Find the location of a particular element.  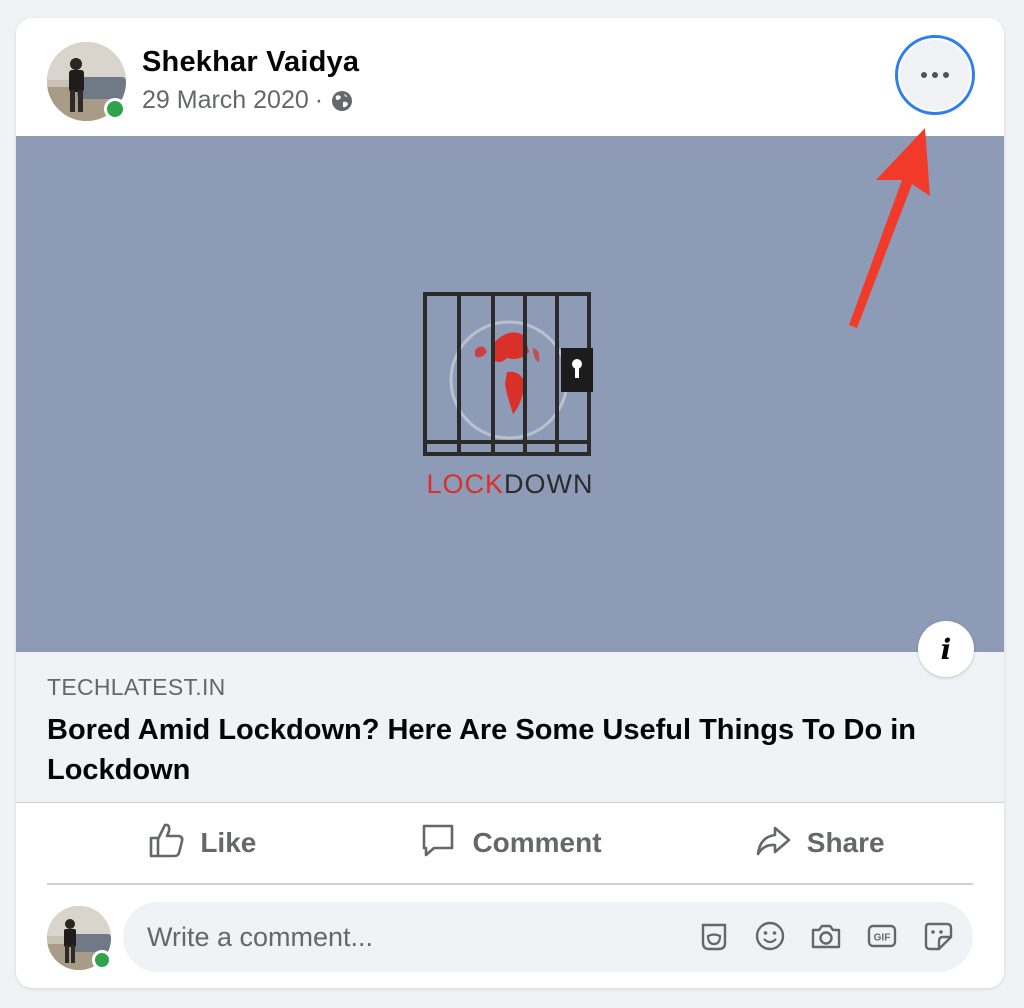

author-name: Shekhar Vaidya is located at coordinates (250, 62).